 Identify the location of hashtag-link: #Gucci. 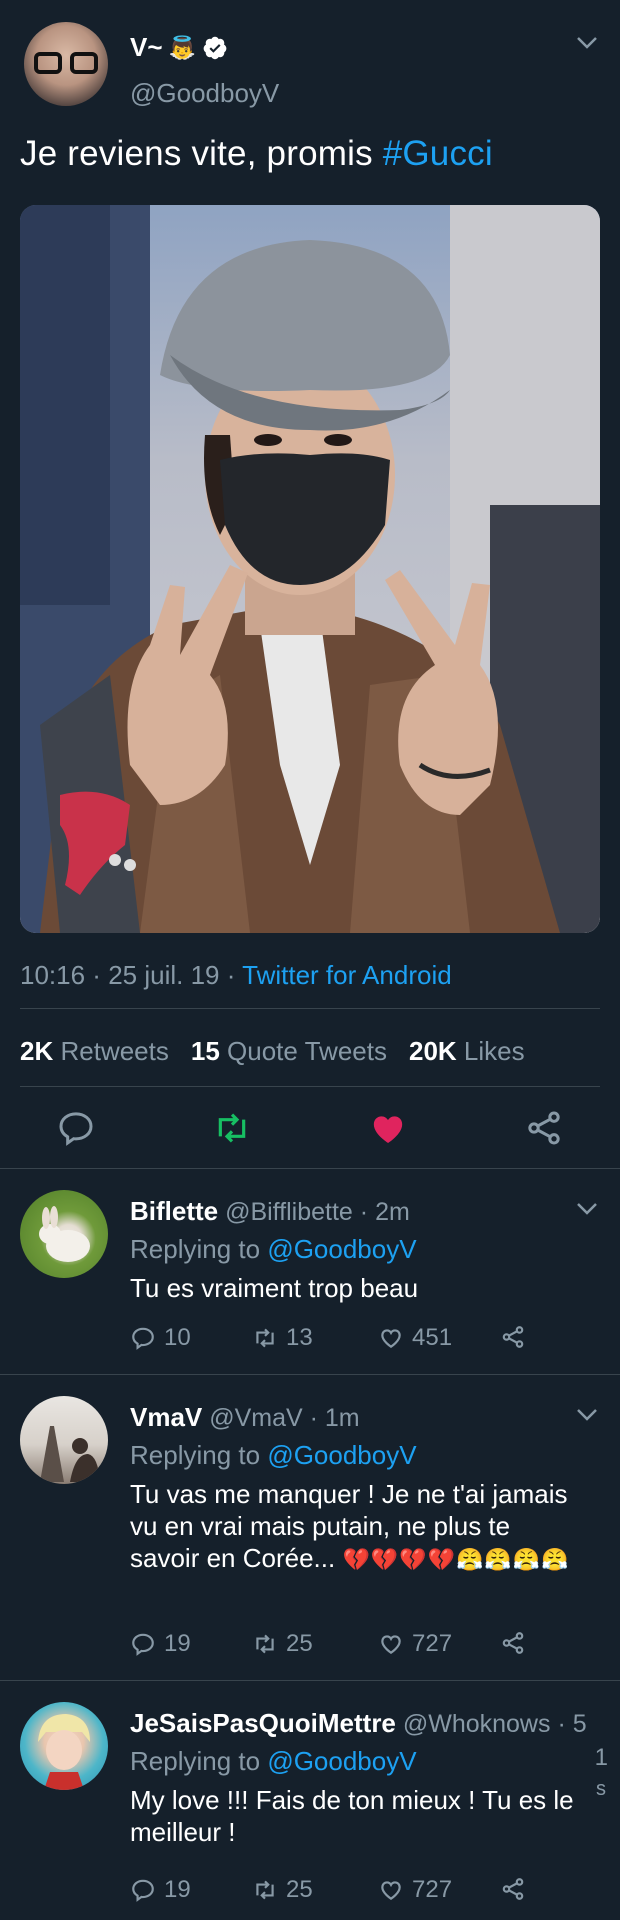
(438, 153).